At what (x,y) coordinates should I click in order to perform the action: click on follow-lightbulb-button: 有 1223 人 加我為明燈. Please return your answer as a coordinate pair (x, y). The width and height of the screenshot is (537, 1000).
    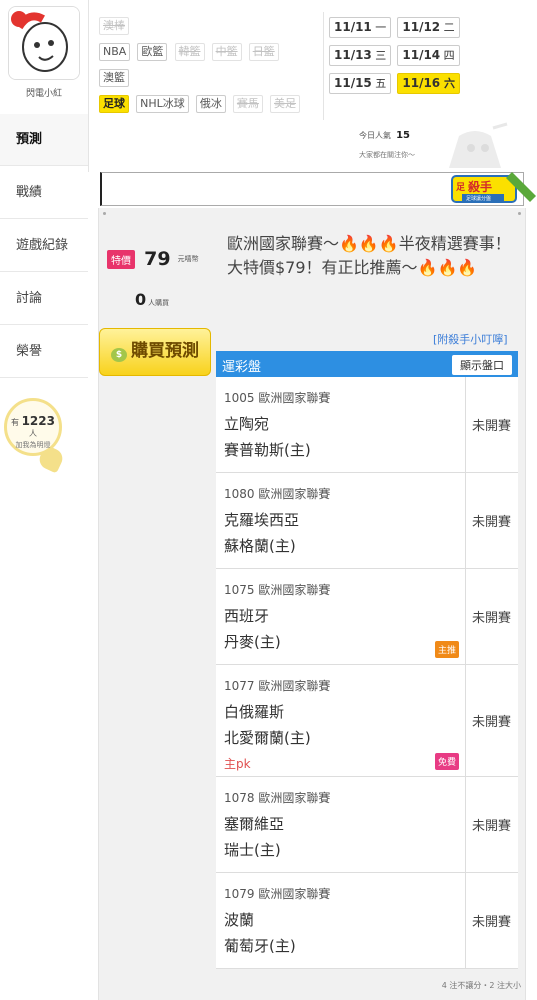
    Looking at the image, I should click on (33, 427).